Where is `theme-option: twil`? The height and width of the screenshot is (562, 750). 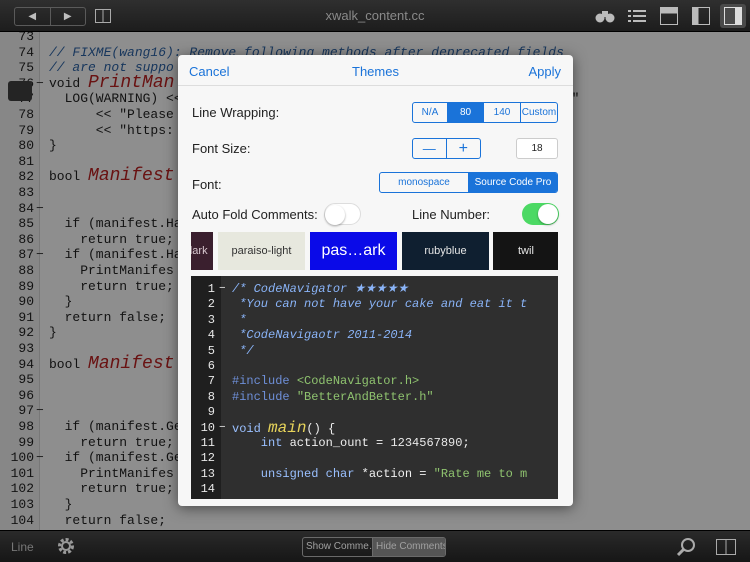
theme-option: twil is located at coordinates (525, 251).